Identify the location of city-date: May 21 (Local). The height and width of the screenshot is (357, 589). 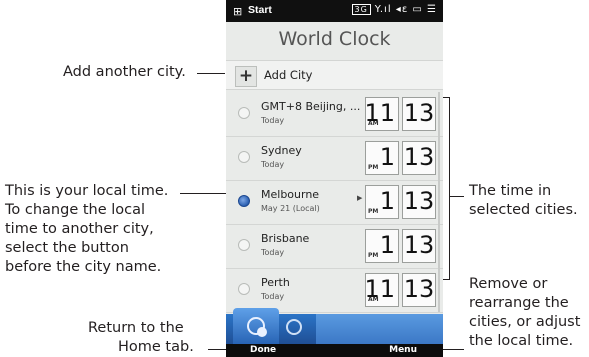
(290, 208).